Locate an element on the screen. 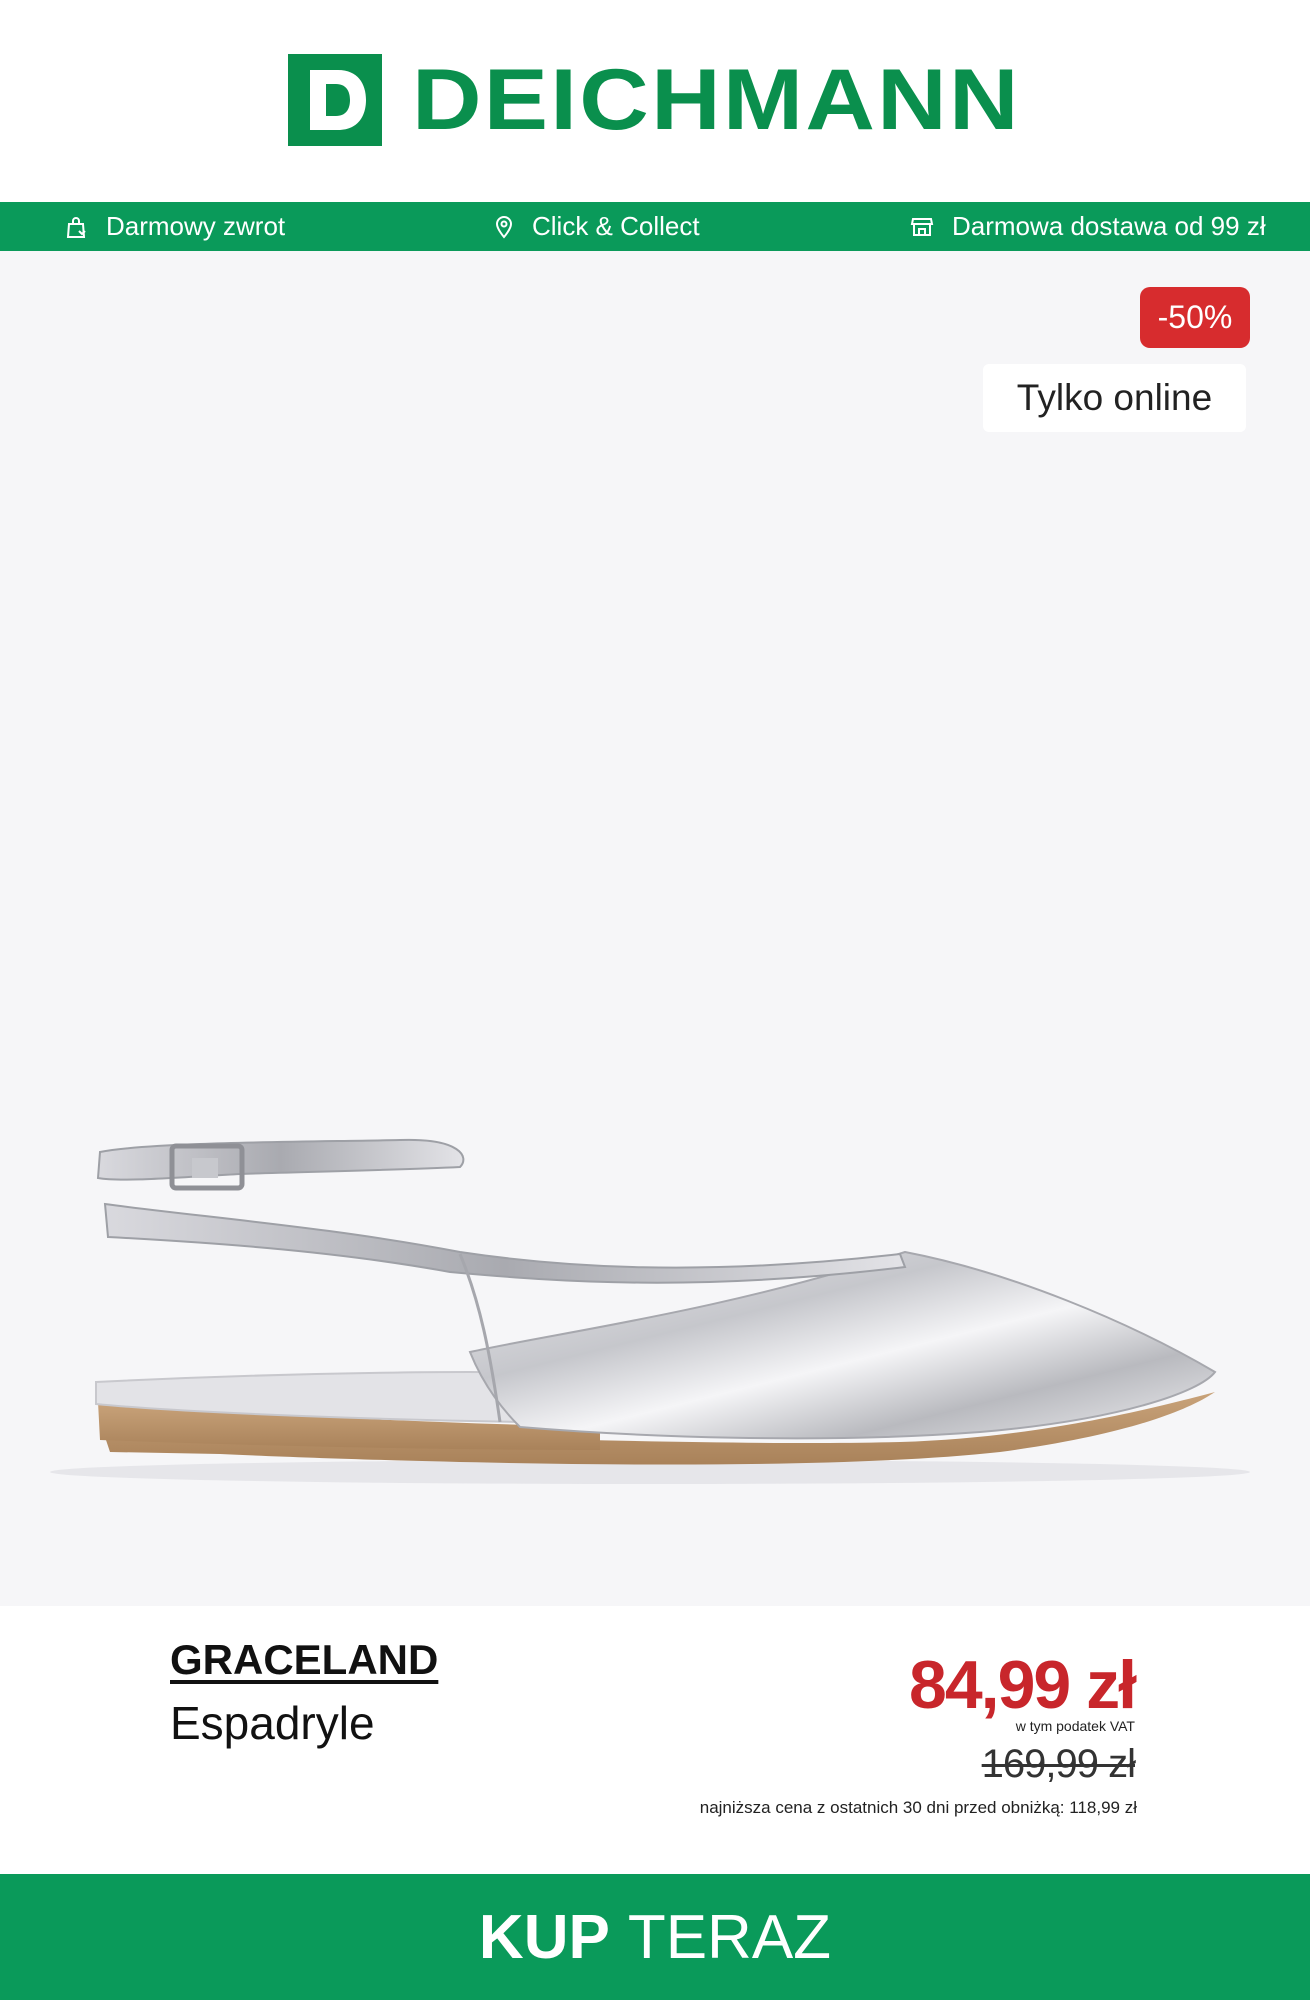  buy-now-button: KUP TERAZ is located at coordinates (655, 1937).